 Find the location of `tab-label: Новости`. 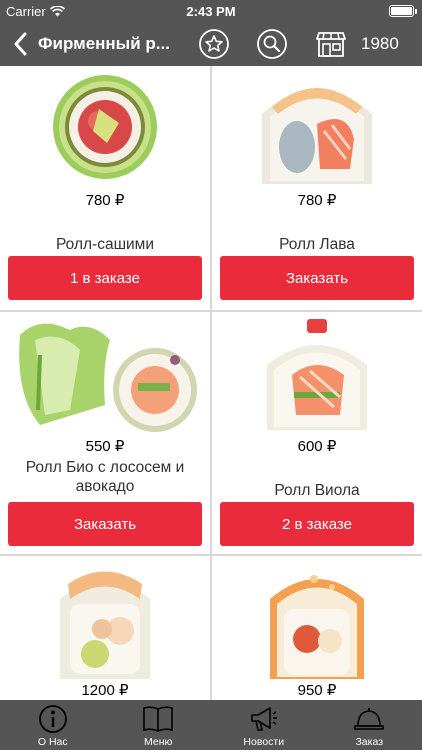

tab-label: Новости is located at coordinates (264, 742).